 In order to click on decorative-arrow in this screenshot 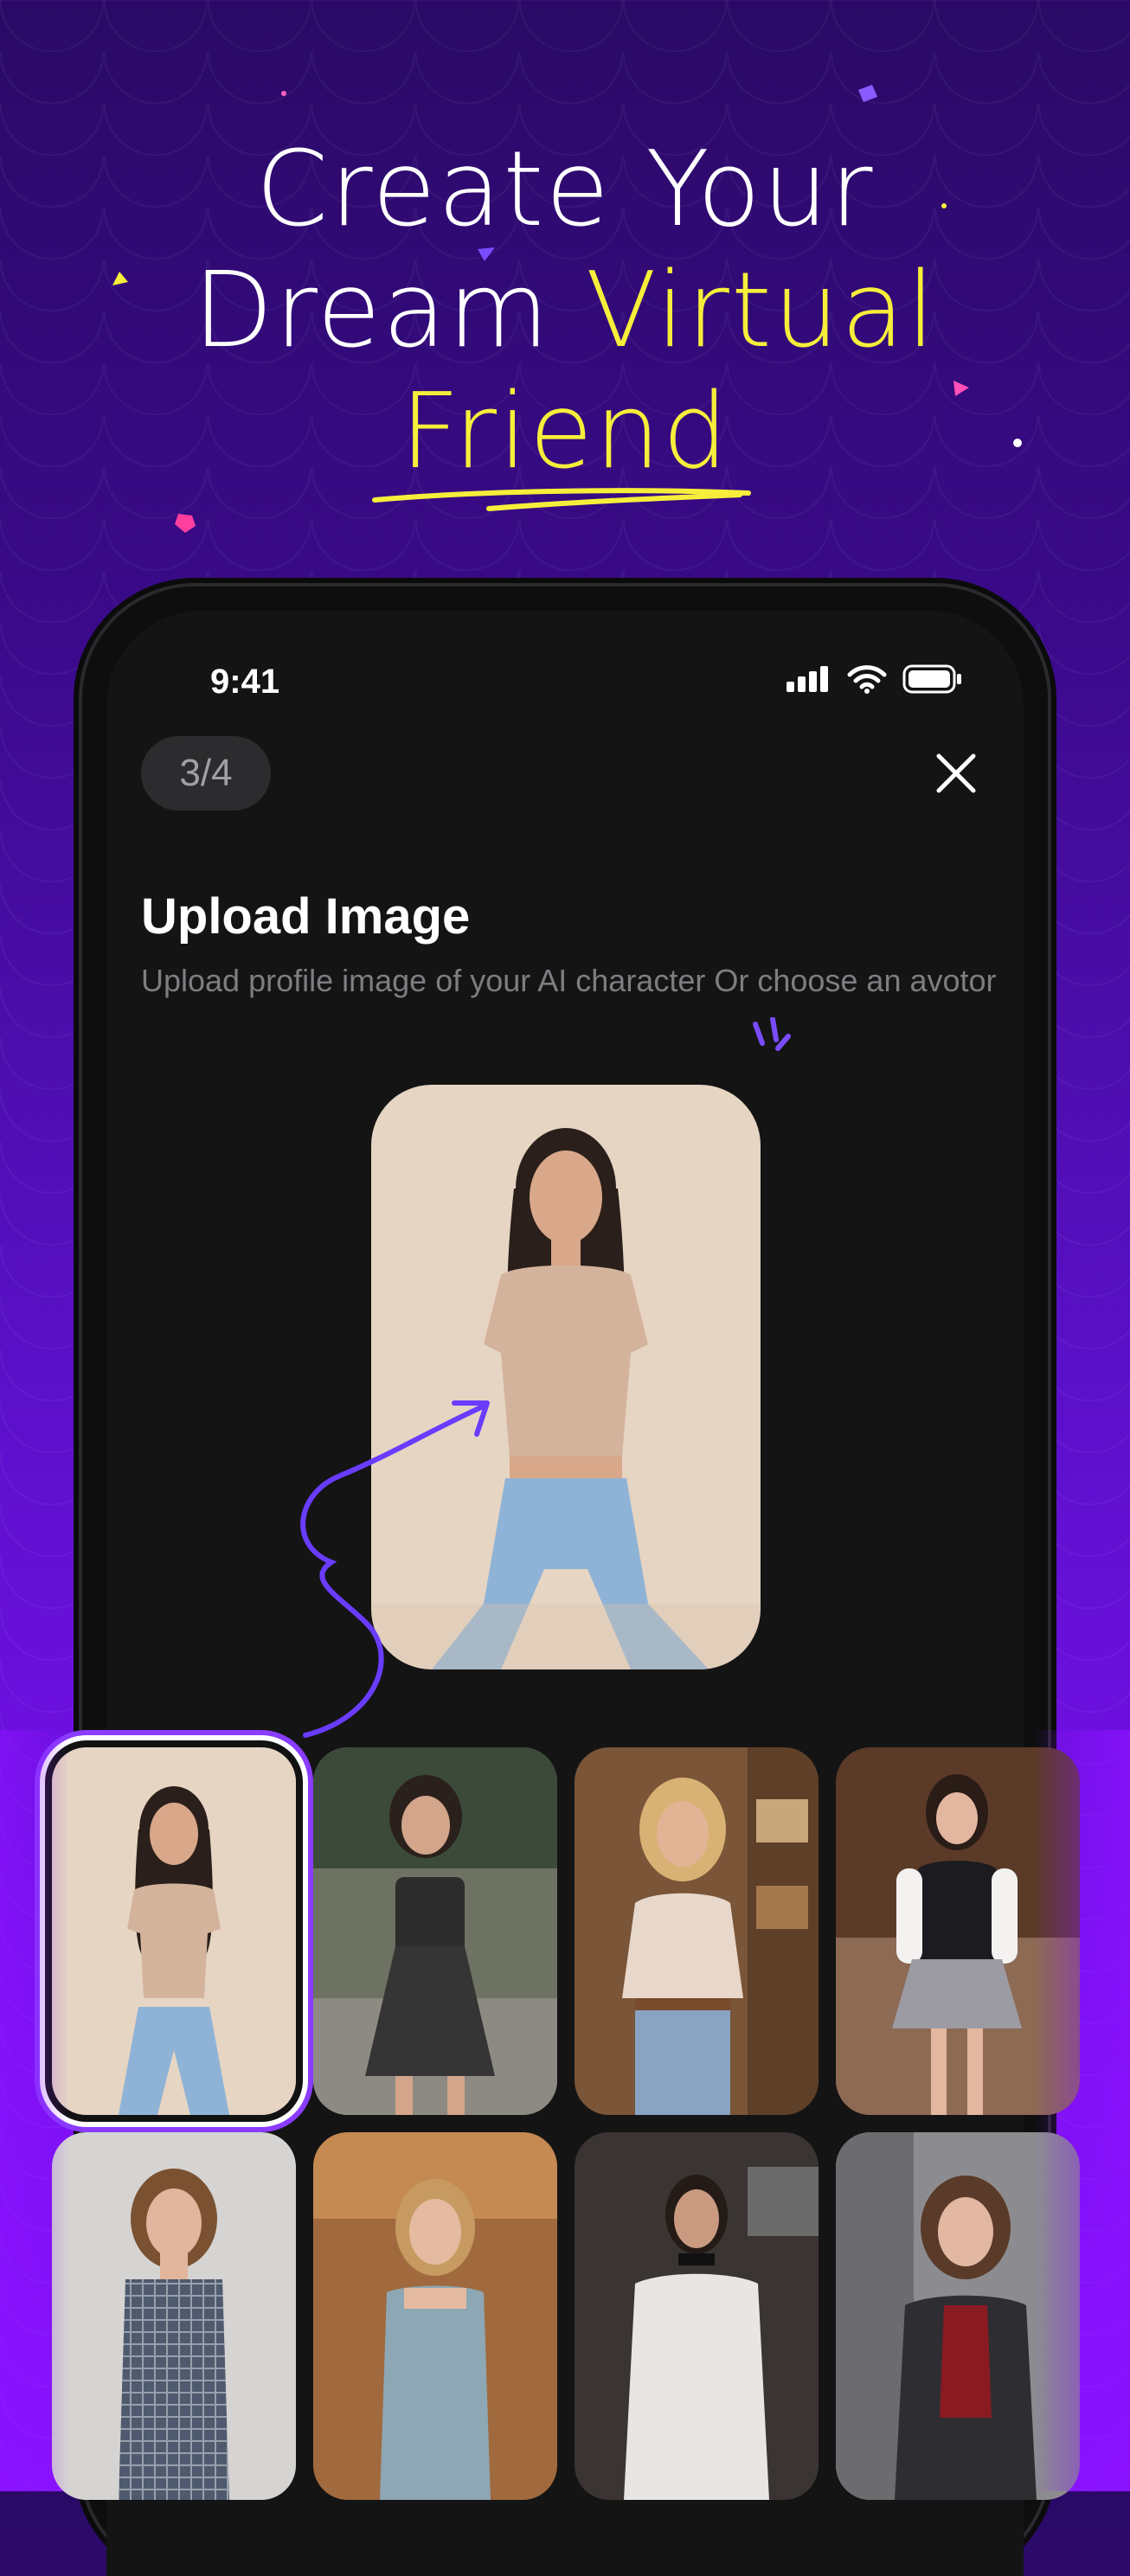, I will do `click(395, 1569)`.